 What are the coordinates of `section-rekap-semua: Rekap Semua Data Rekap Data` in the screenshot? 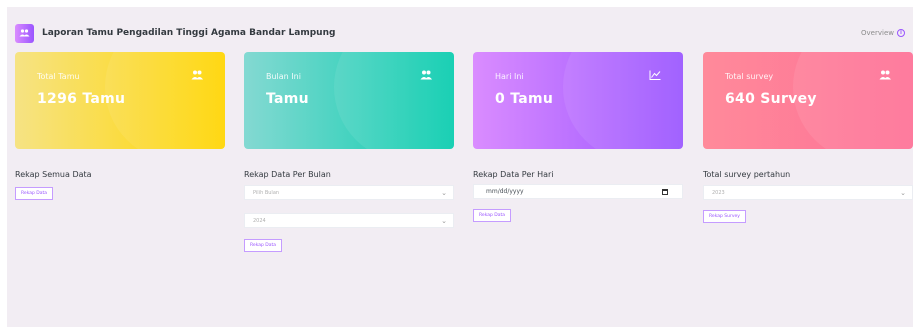 It's located at (122, 185).